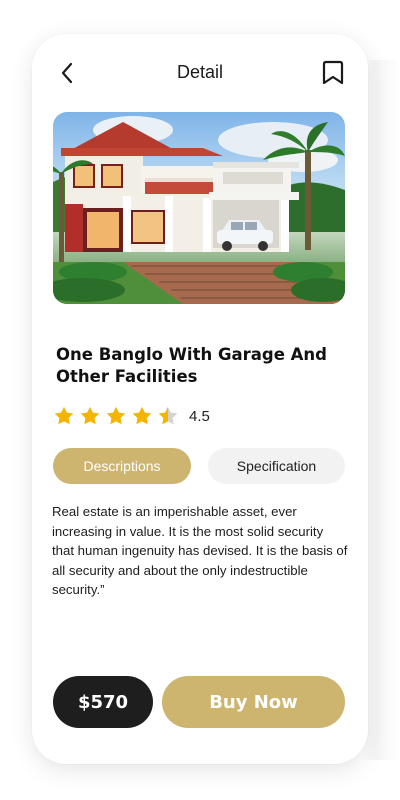  Describe the element at coordinates (122, 466) in the screenshot. I see `tab-descriptions: Descriptions` at that location.